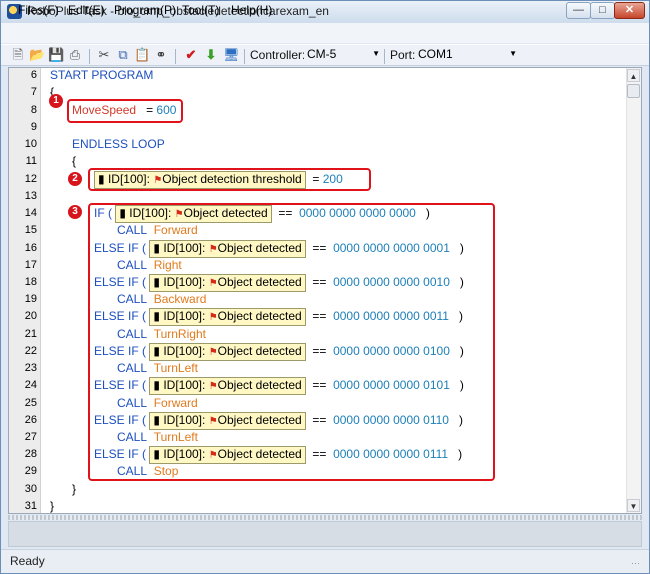  Describe the element at coordinates (37, 55) in the screenshot. I see `open-folder-icon: 📂` at that location.